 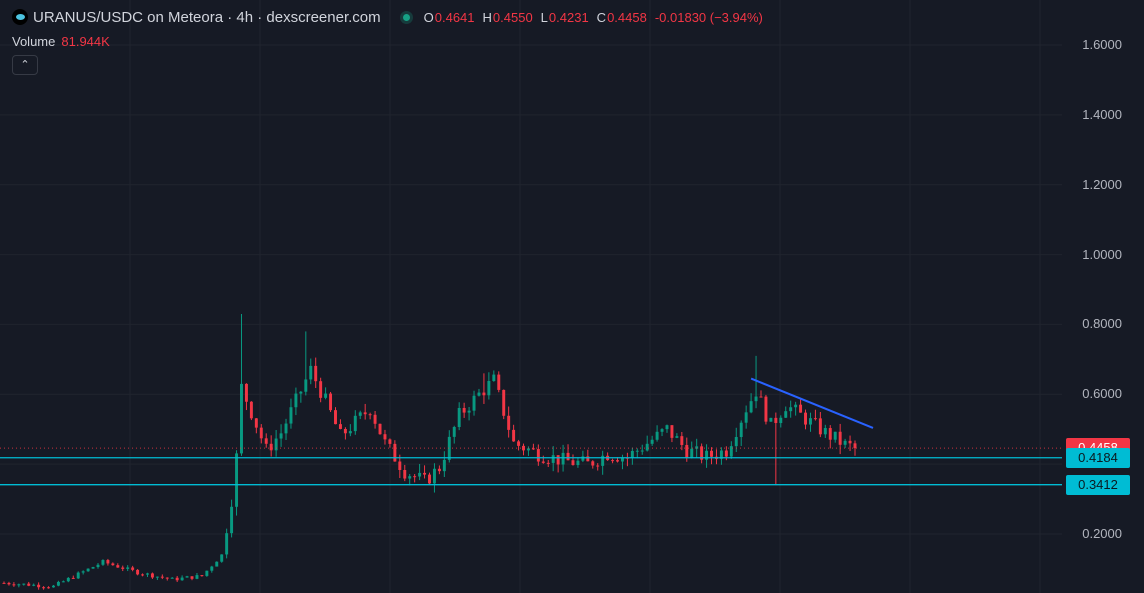 I want to click on trend-line, so click(x=812, y=403).